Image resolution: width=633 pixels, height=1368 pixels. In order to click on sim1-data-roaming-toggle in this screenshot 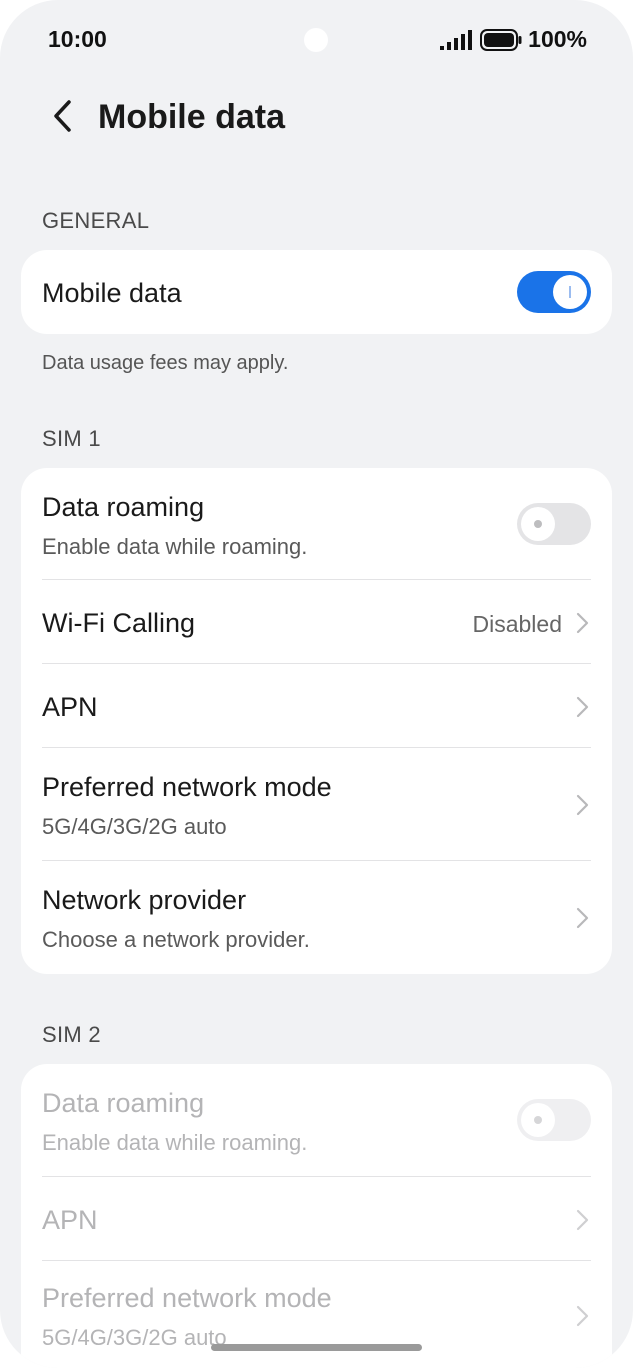, I will do `click(554, 524)`.